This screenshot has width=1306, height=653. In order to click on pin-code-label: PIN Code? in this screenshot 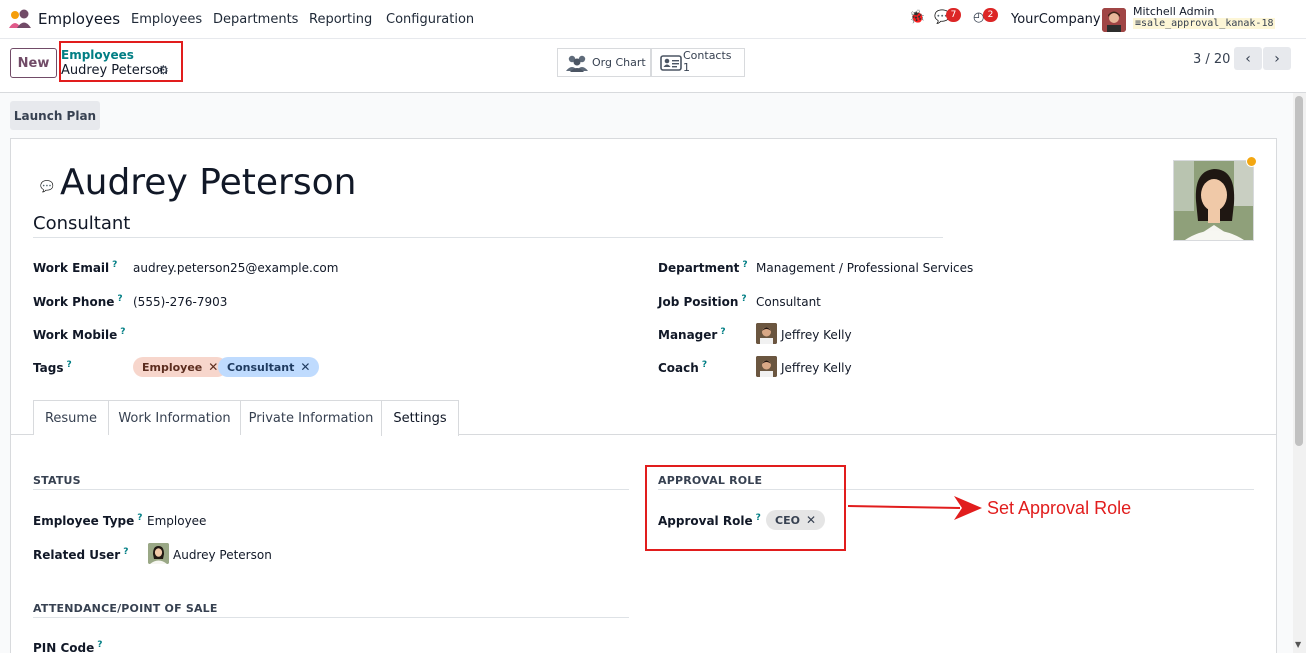, I will do `click(68, 646)`.